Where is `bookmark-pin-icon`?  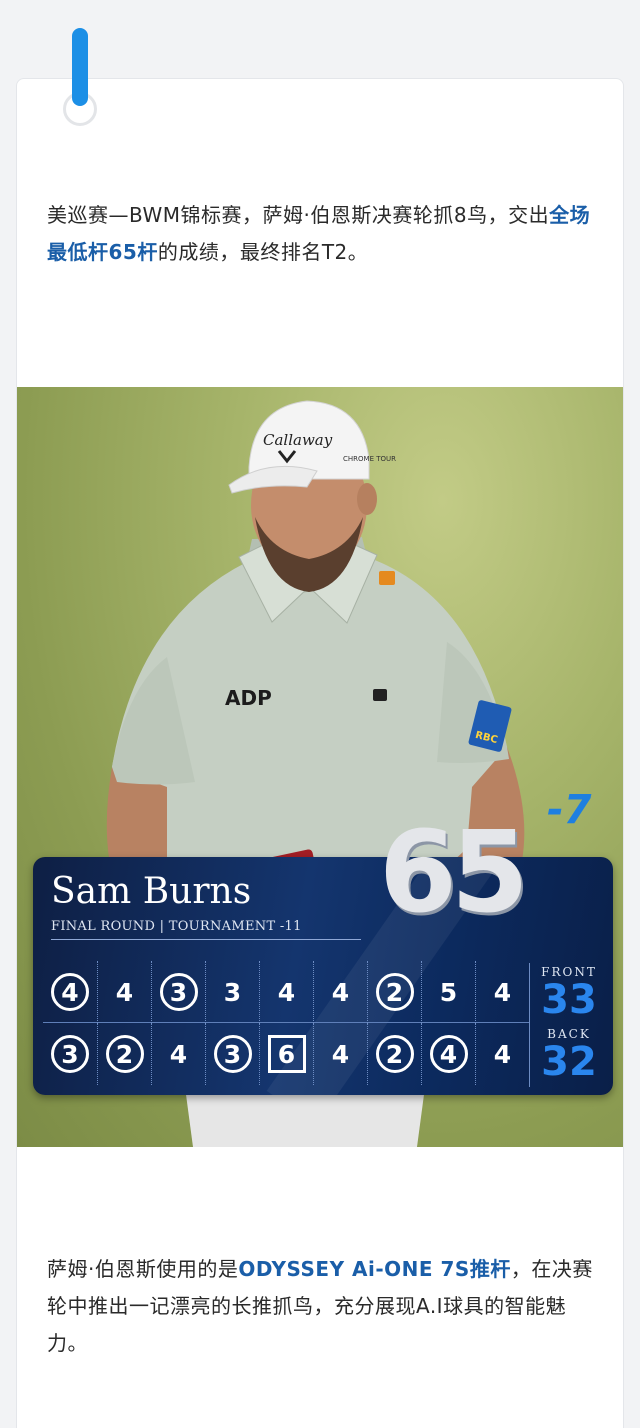 bookmark-pin-icon is located at coordinates (80, 67).